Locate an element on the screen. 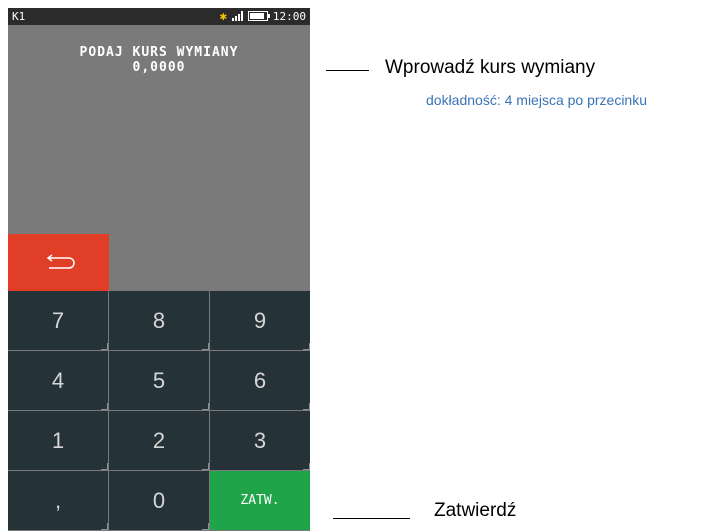 Image resolution: width=728 pixels, height=531 pixels. key-comma: , is located at coordinates (58, 500).